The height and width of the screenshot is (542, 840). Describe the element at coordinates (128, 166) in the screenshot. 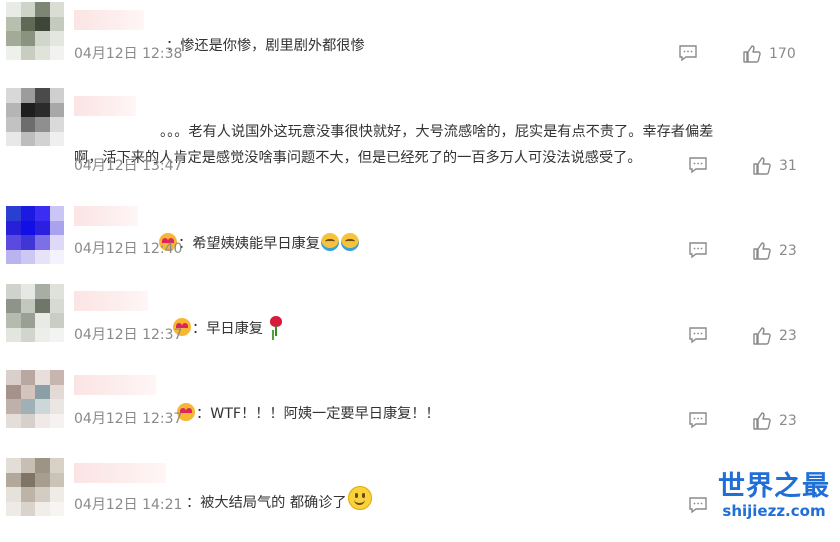

I see `comment-time: 04月12日 13:47` at that location.